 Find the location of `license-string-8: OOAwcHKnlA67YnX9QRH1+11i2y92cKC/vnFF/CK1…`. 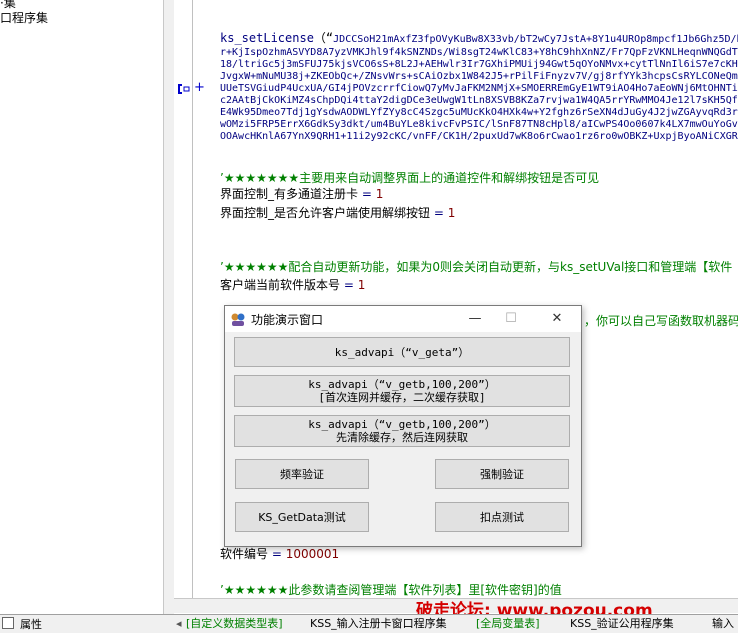

license-string-8: OOAwcHKnlA67YnX9QRH1+11i2y92cKC/vnFF/CK1… is located at coordinates (479, 136).